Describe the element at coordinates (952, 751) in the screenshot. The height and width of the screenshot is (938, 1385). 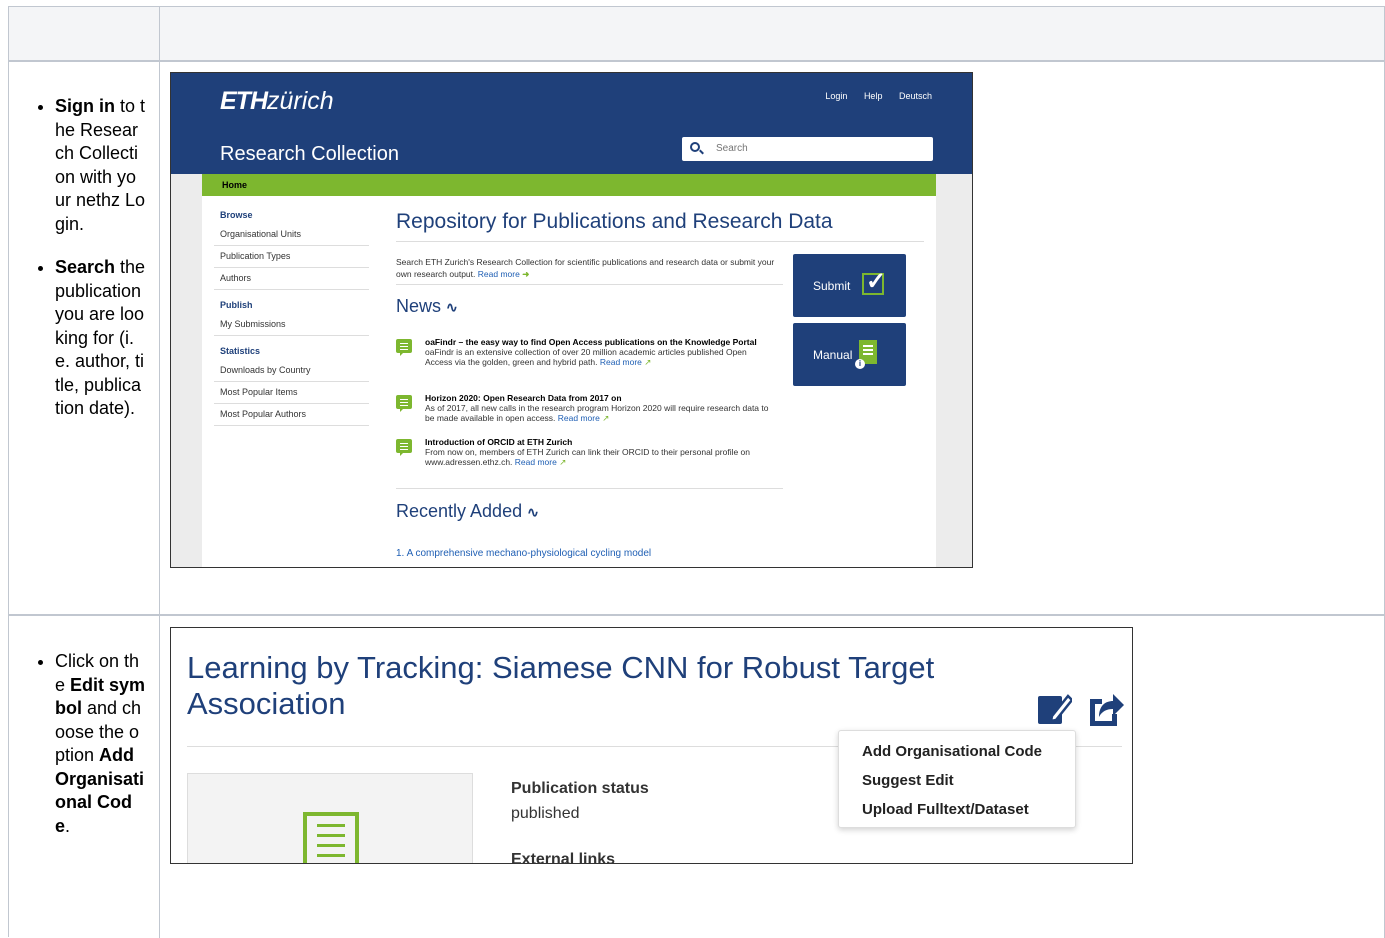
I see `menu-item-add-organisational-code: Add Organisational Code` at that location.